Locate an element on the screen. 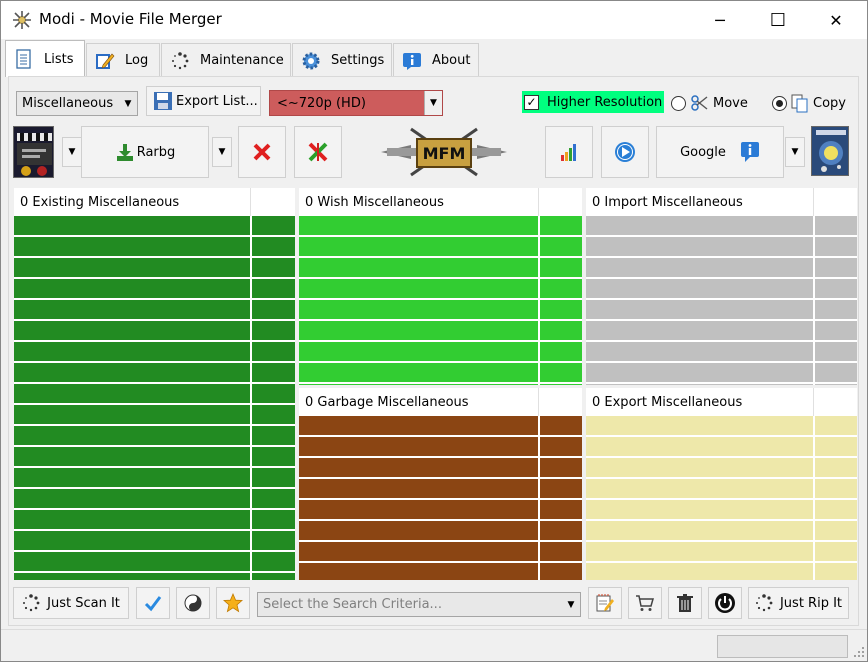  power-icon is located at coordinates (725, 603).